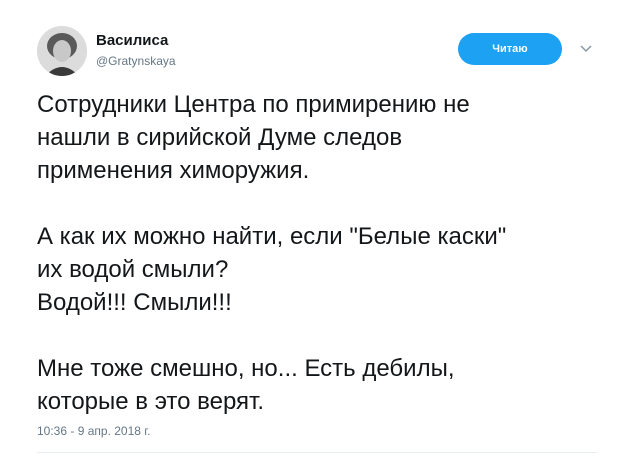  What do you see at coordinates (136, 61) in the screenshot?
I see `author-username: @Gratynskaya` at bounding box center [136, 61].